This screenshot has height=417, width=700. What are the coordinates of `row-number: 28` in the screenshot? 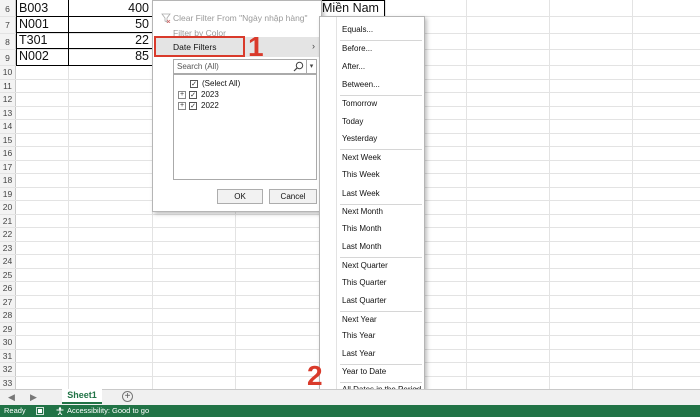 It's located at (7, 315).